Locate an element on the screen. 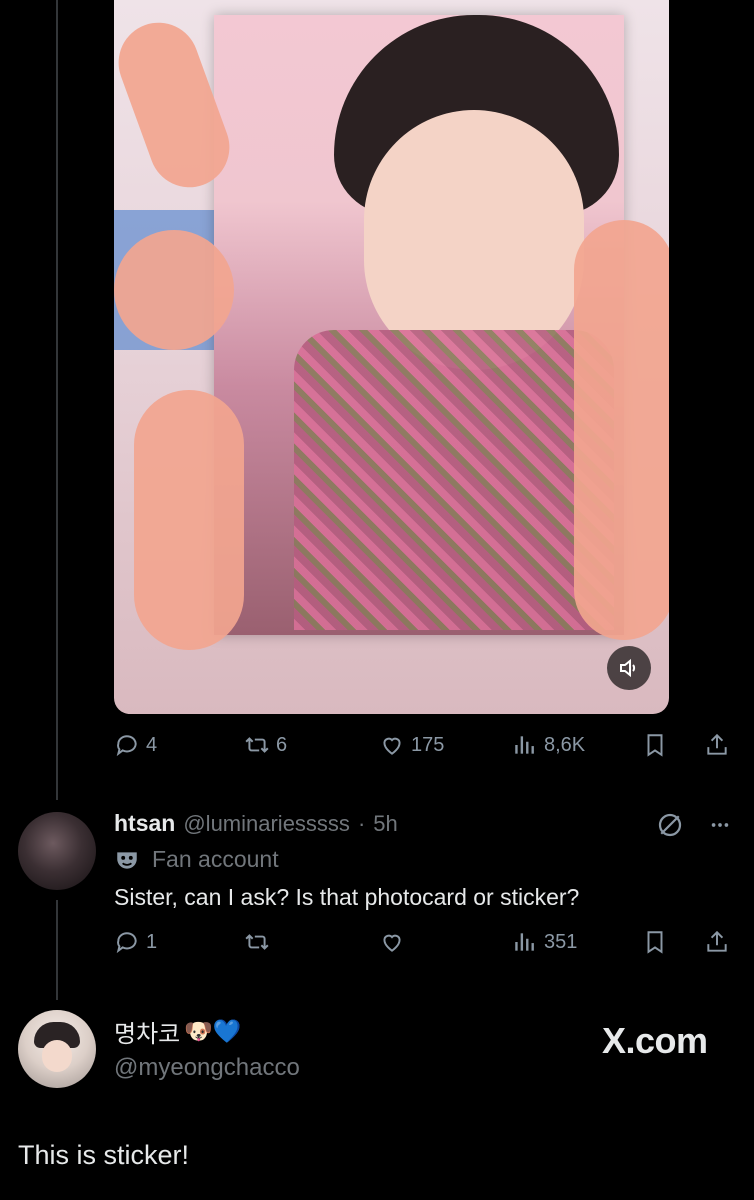 Image resolution: width=754 pixels, height=1200 pixels. author-emoji: 🐶💙 is located at coordinates (213, 1031).